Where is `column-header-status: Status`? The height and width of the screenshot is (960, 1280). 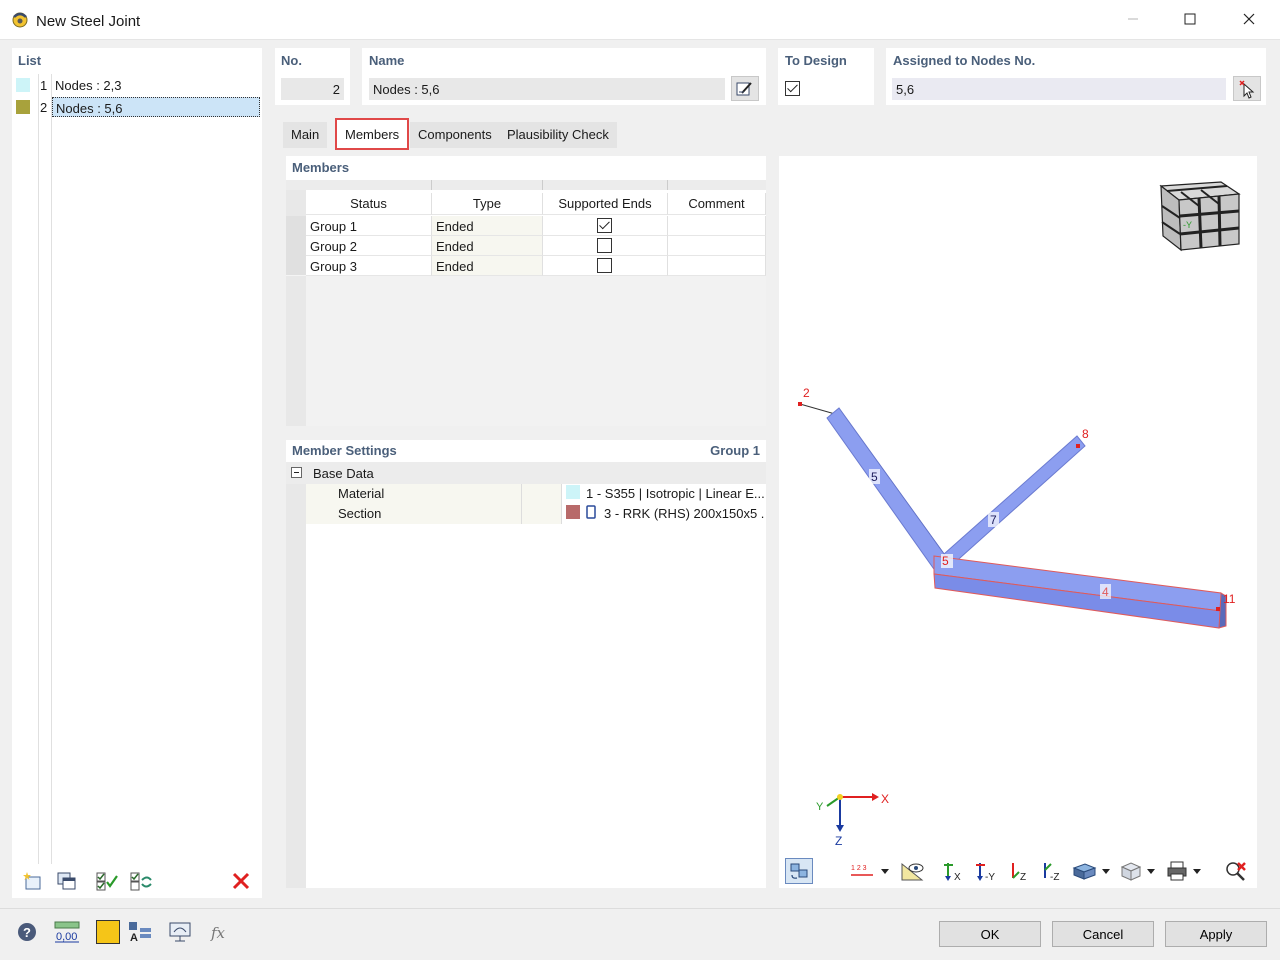 column-header-status: Status is located at coordinates (369, 204).